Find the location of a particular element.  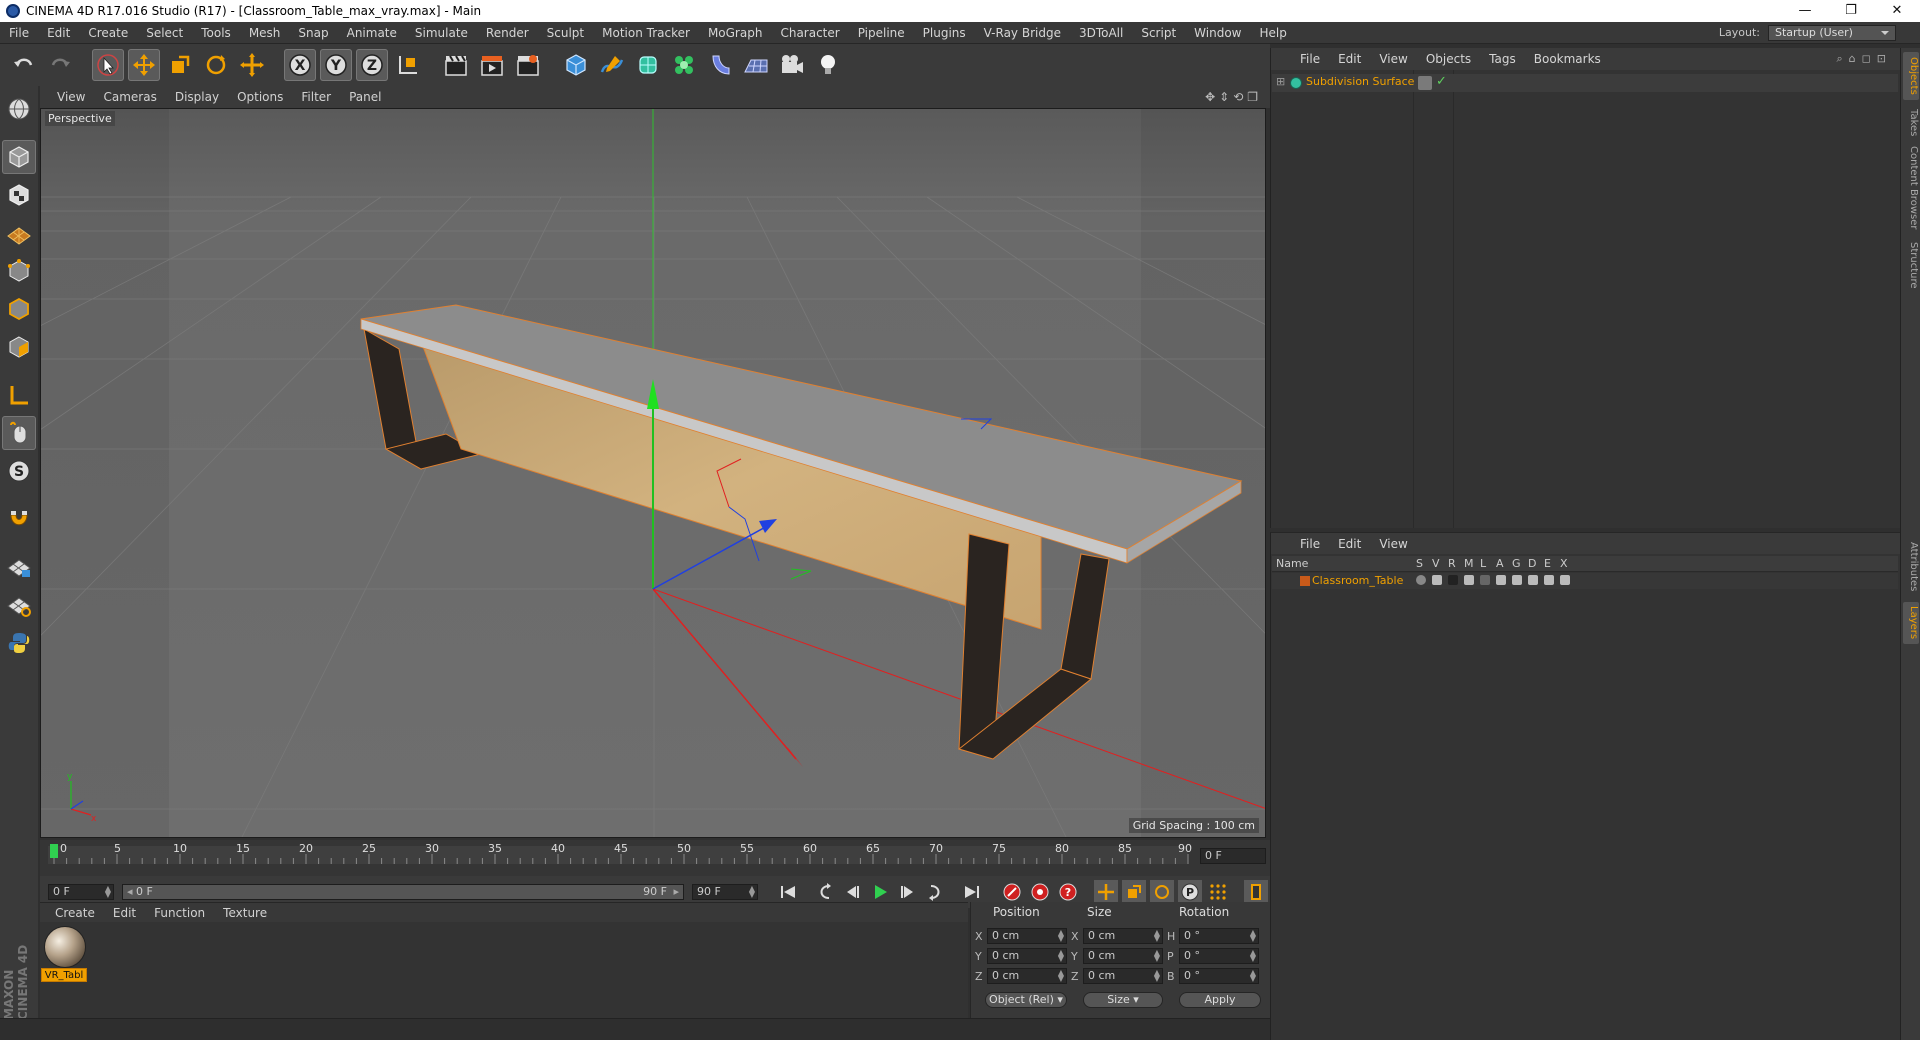

restore-button: ❐ is located at coordinates (1851, 11).